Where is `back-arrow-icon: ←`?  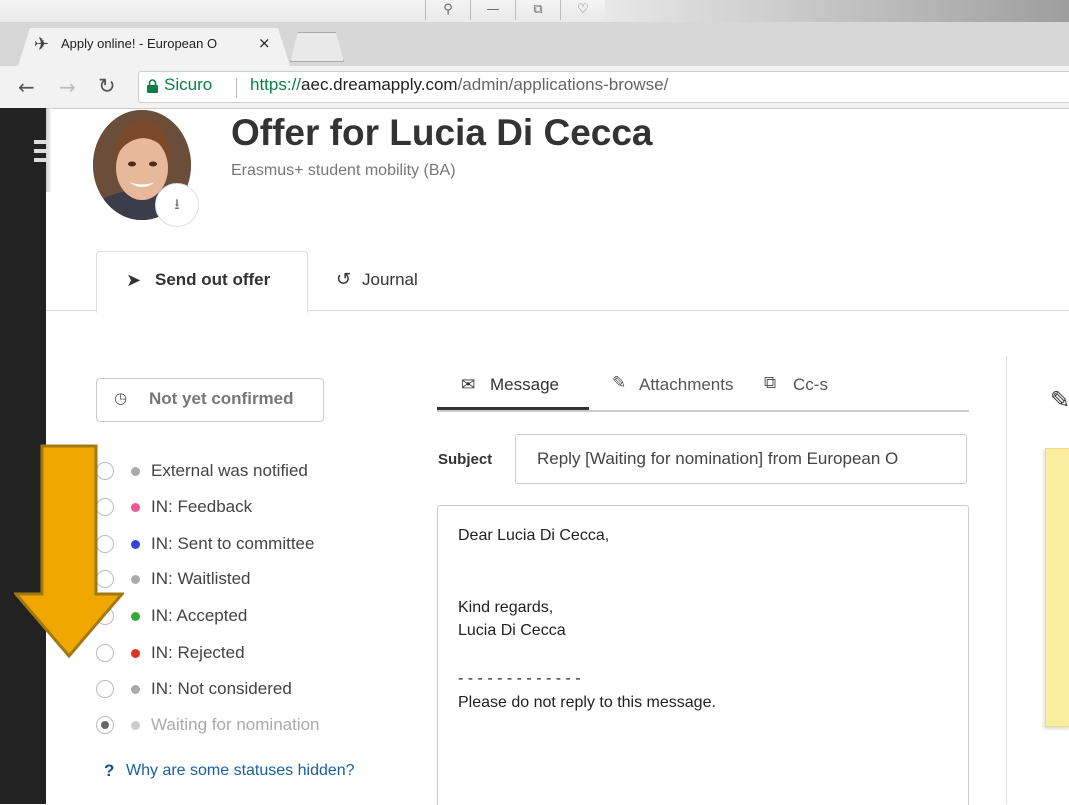 back-arrow-icon: ← is located at coordinates (26, 87).